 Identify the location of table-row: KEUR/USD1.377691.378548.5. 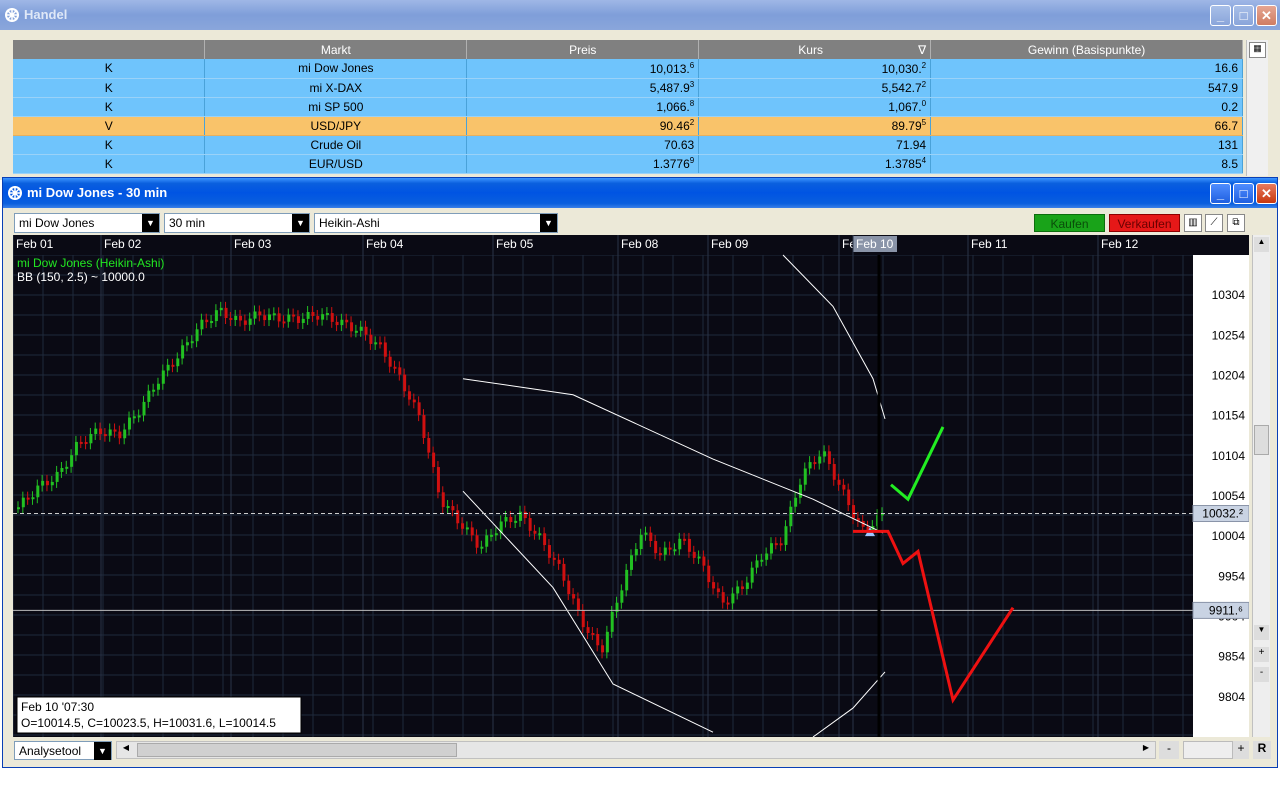
(628, 163).